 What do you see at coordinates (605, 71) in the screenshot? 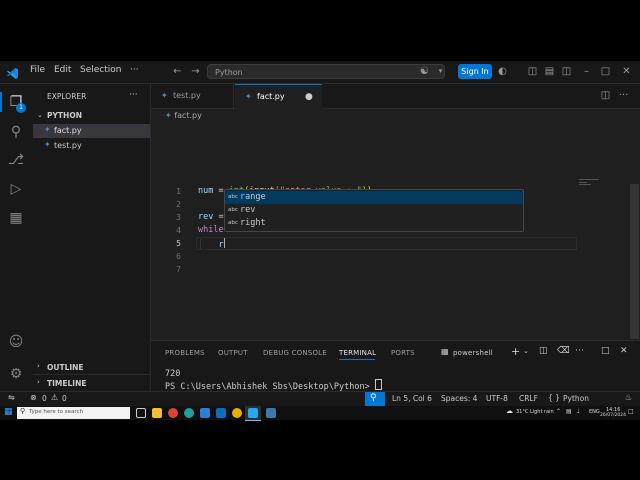
I see `restore-icon: □` at bounding box center [605, 71].